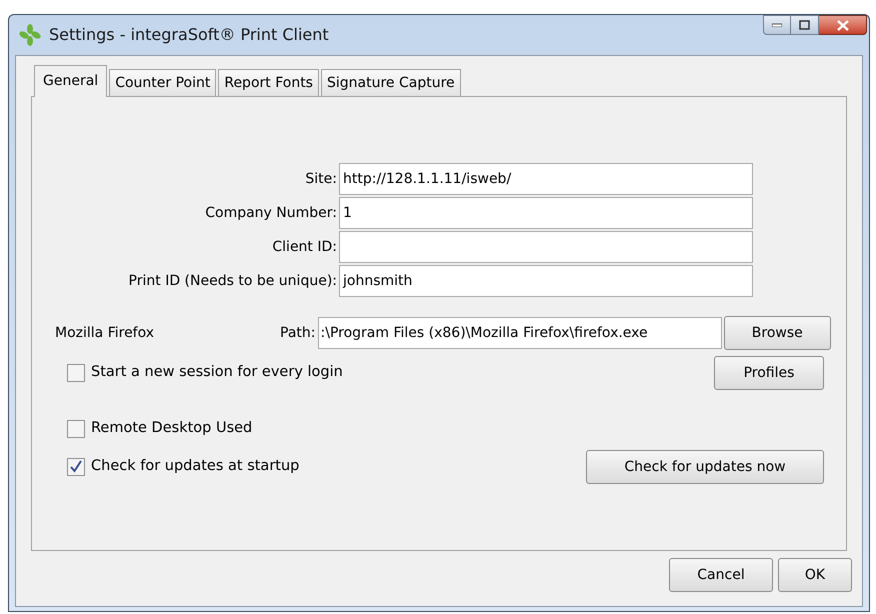  I want to click on window-title: Settings - integraSoft® Print Client, so click(189, 35).